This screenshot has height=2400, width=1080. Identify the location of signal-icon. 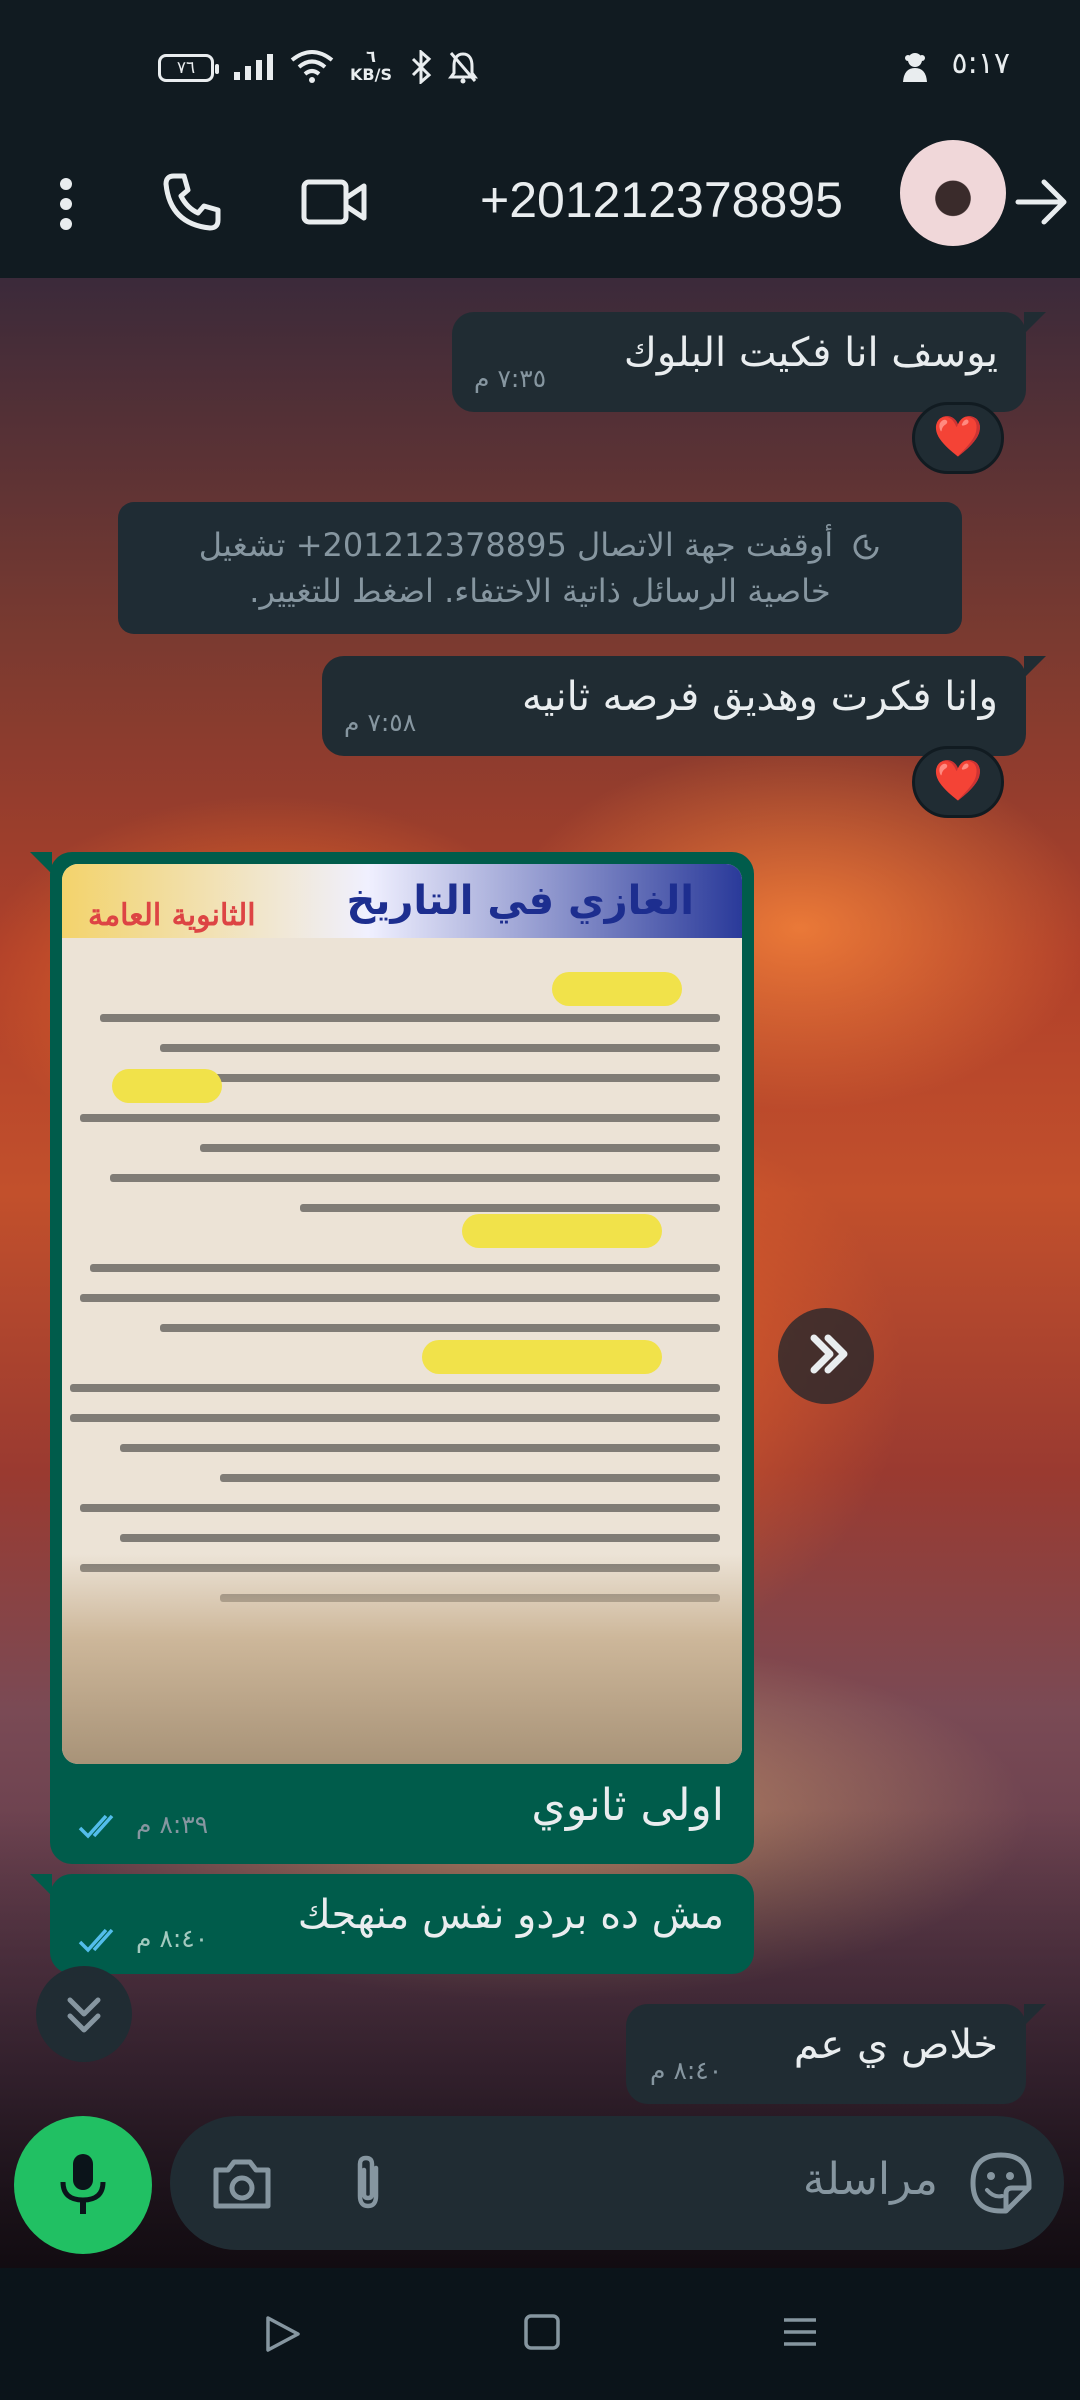
(253, 67).